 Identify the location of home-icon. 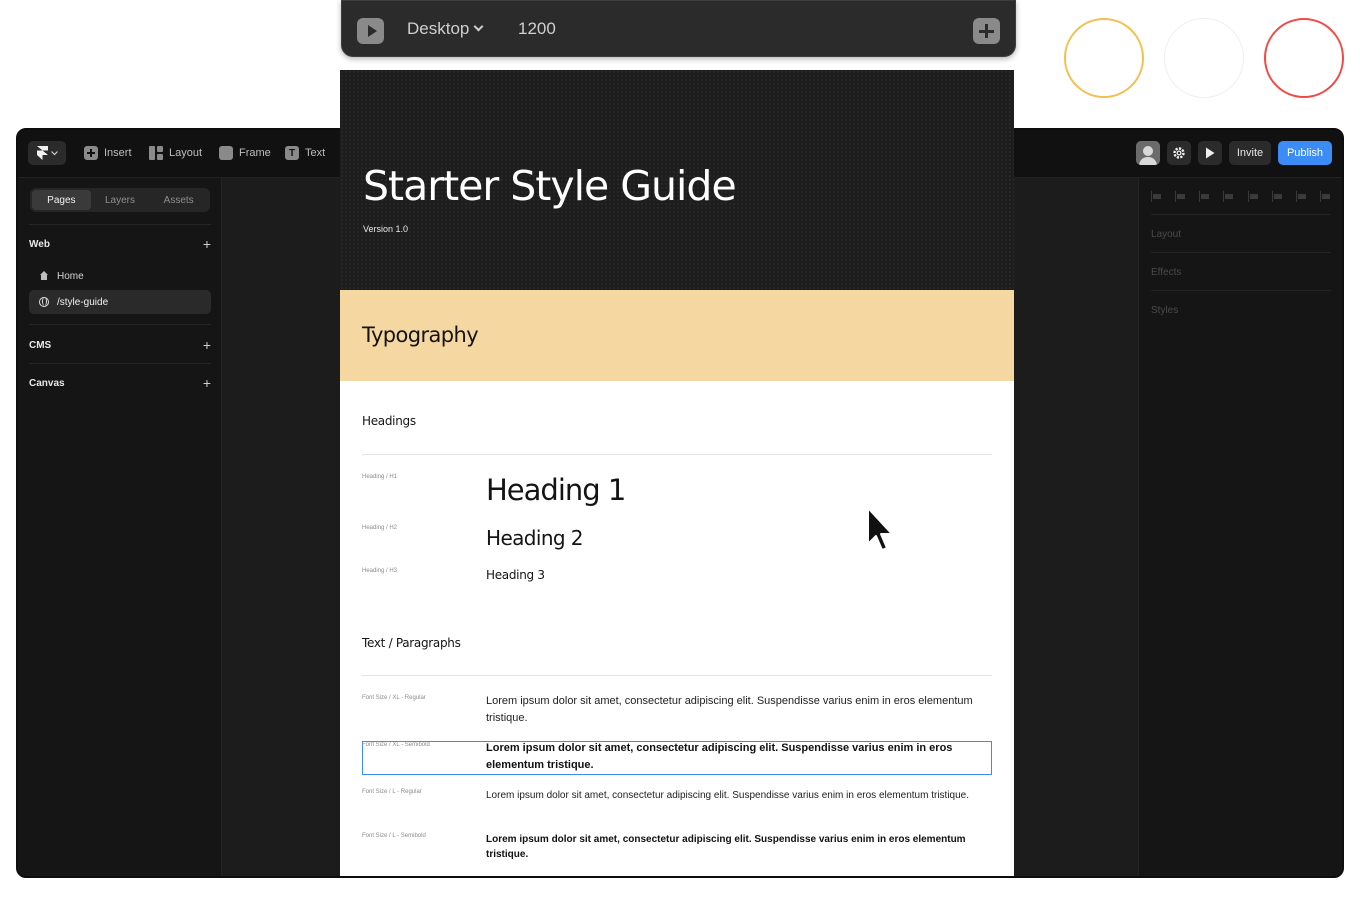
(44, 276).